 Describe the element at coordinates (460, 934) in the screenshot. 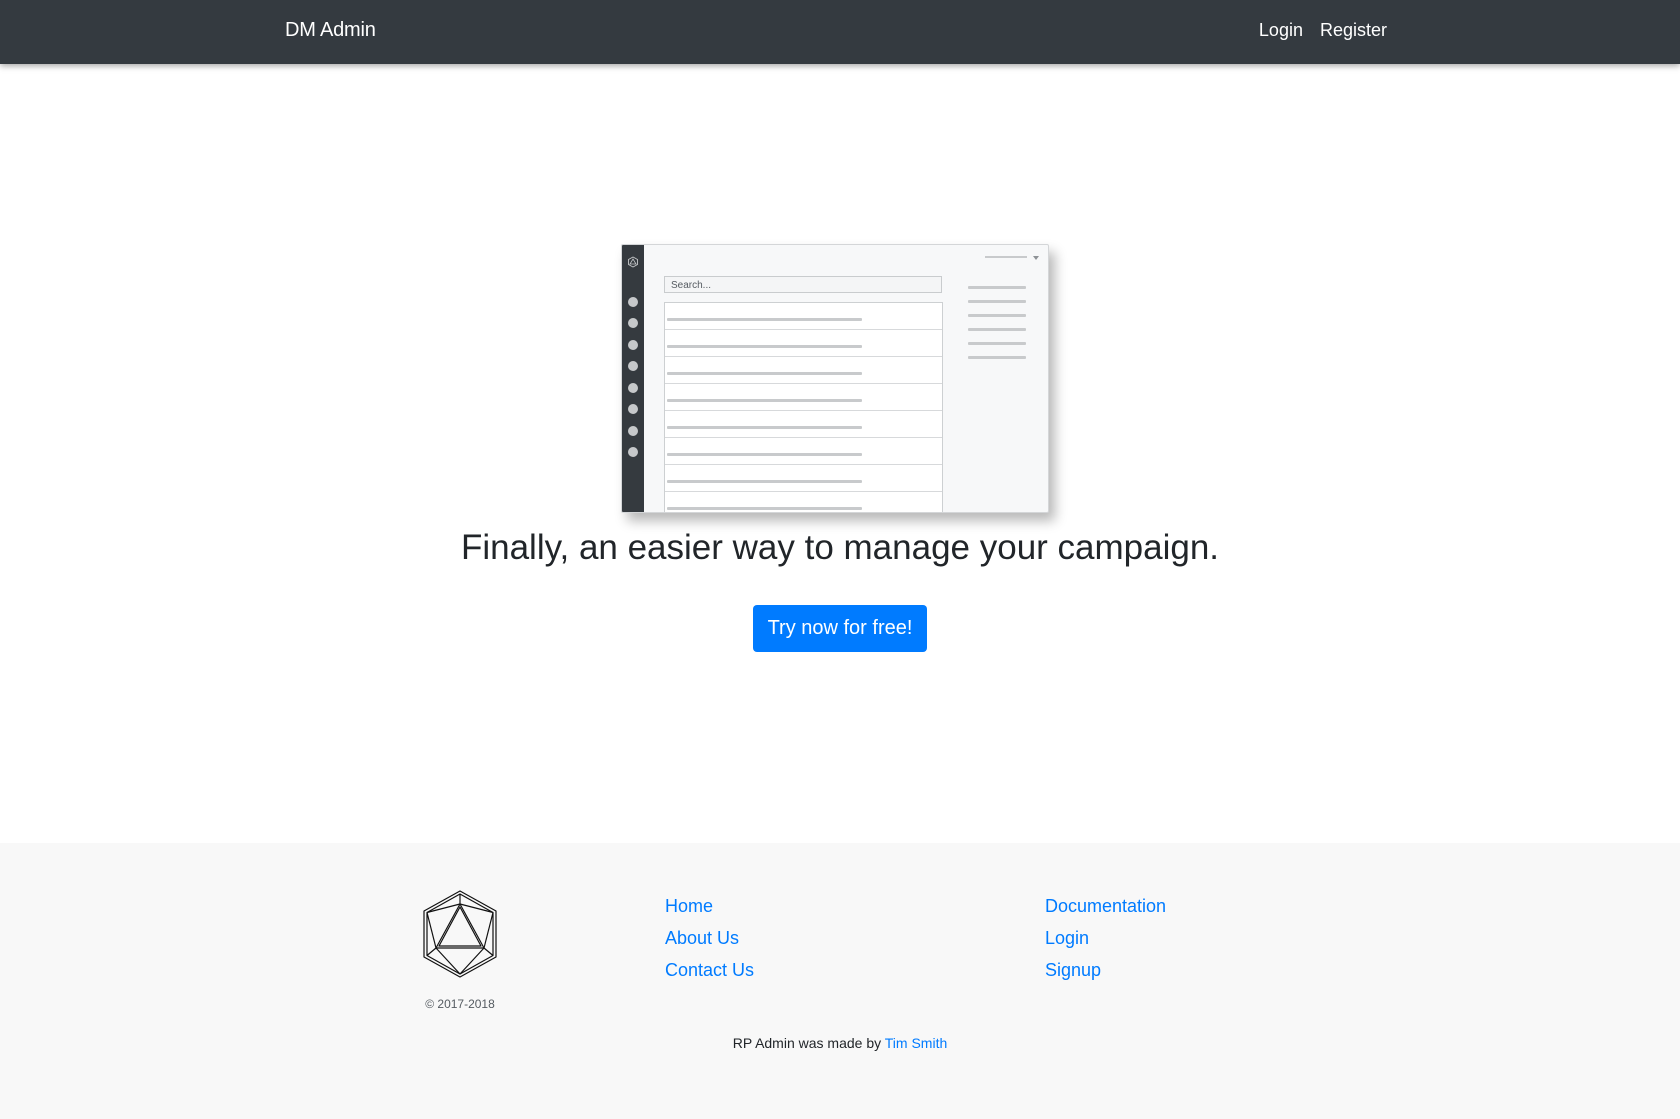

I see `d20-logo-icon` at that location.